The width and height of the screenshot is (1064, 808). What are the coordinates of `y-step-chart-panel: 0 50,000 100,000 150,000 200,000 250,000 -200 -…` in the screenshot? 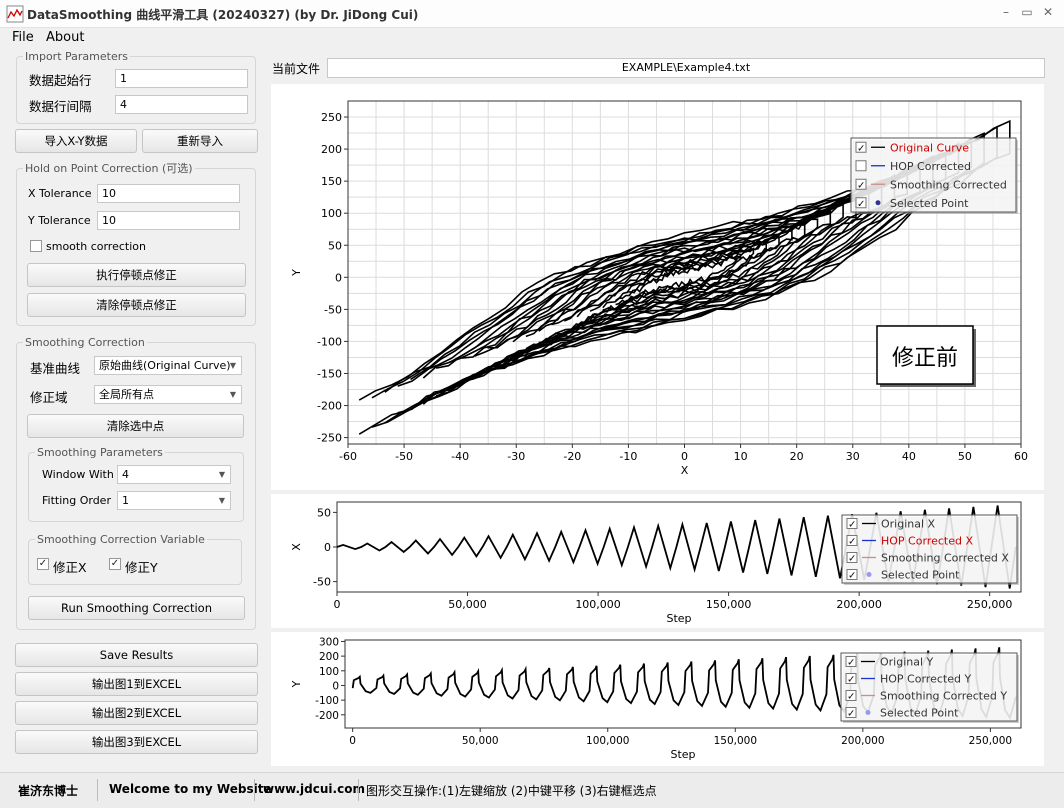 It's located at (657, 699).